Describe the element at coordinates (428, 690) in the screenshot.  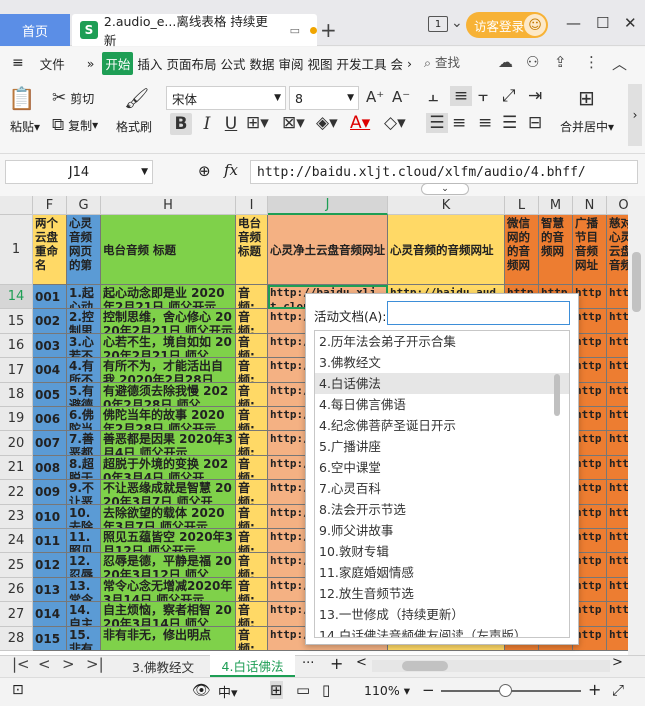
I see `zoom-out-icon: −` at that location.